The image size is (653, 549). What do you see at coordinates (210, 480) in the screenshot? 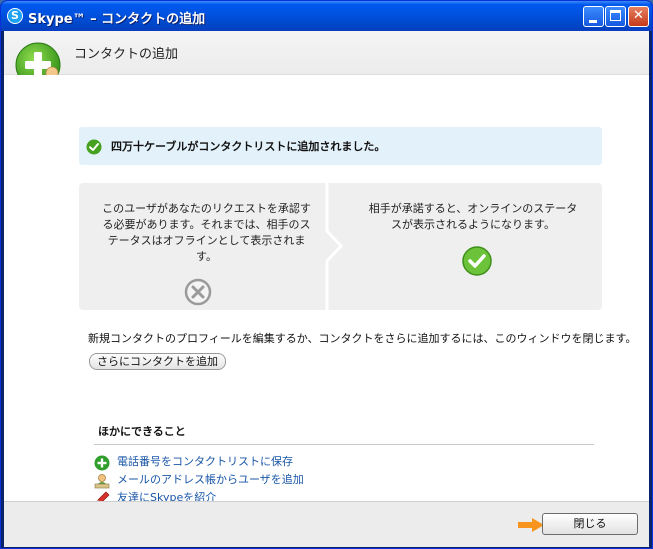
I see `import-address-book-label: メールのアドレス帳からユーザを追加` at bounding box center [210, 480].